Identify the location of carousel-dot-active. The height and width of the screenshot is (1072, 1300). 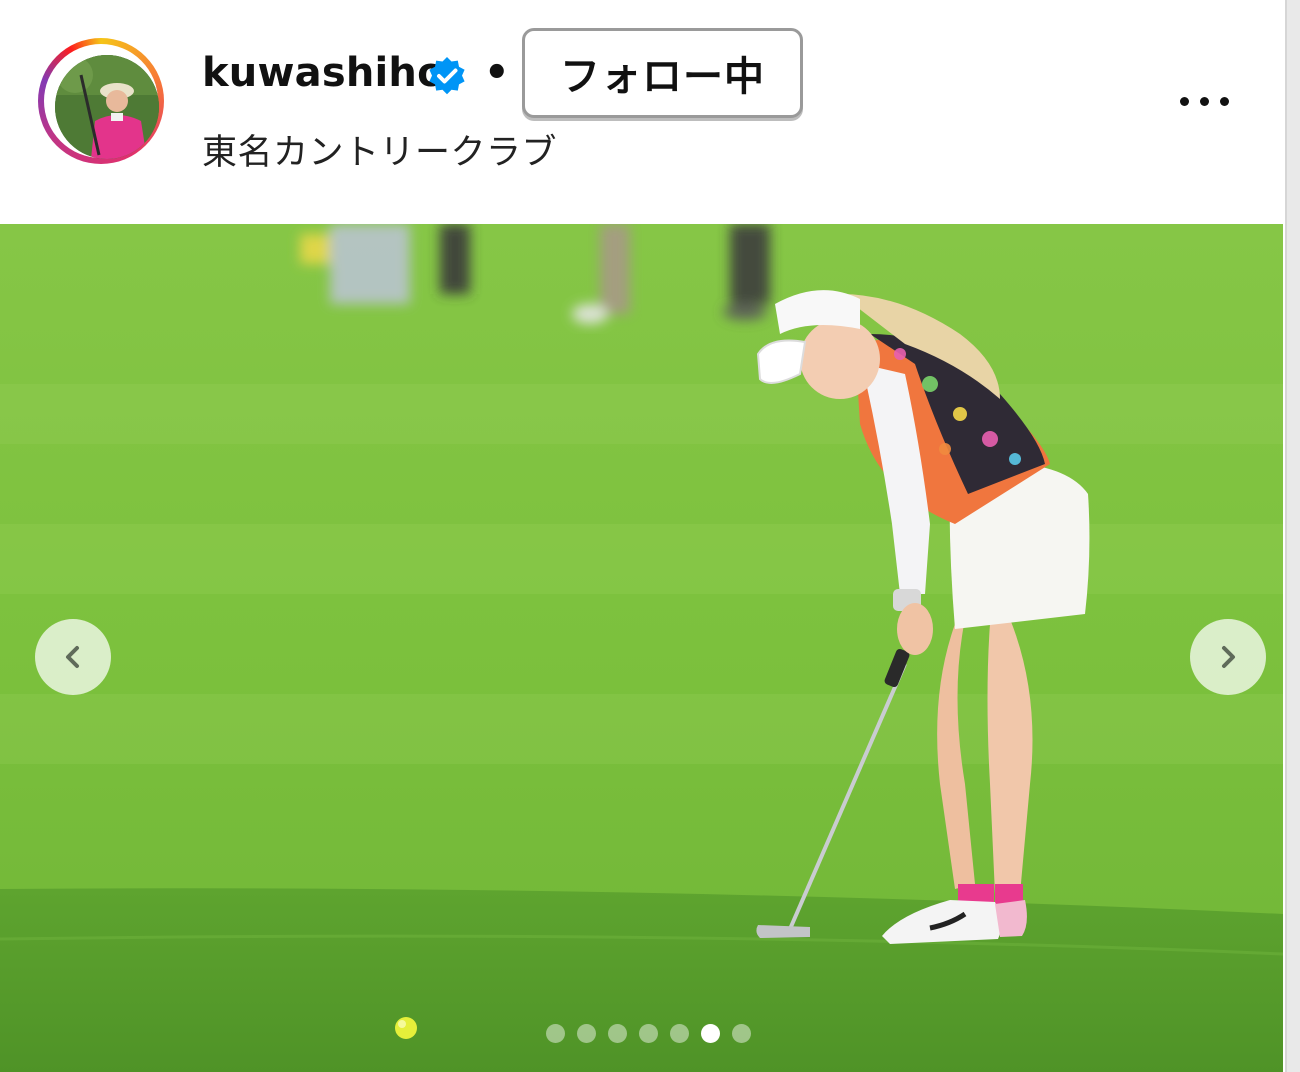
(710, 1033).